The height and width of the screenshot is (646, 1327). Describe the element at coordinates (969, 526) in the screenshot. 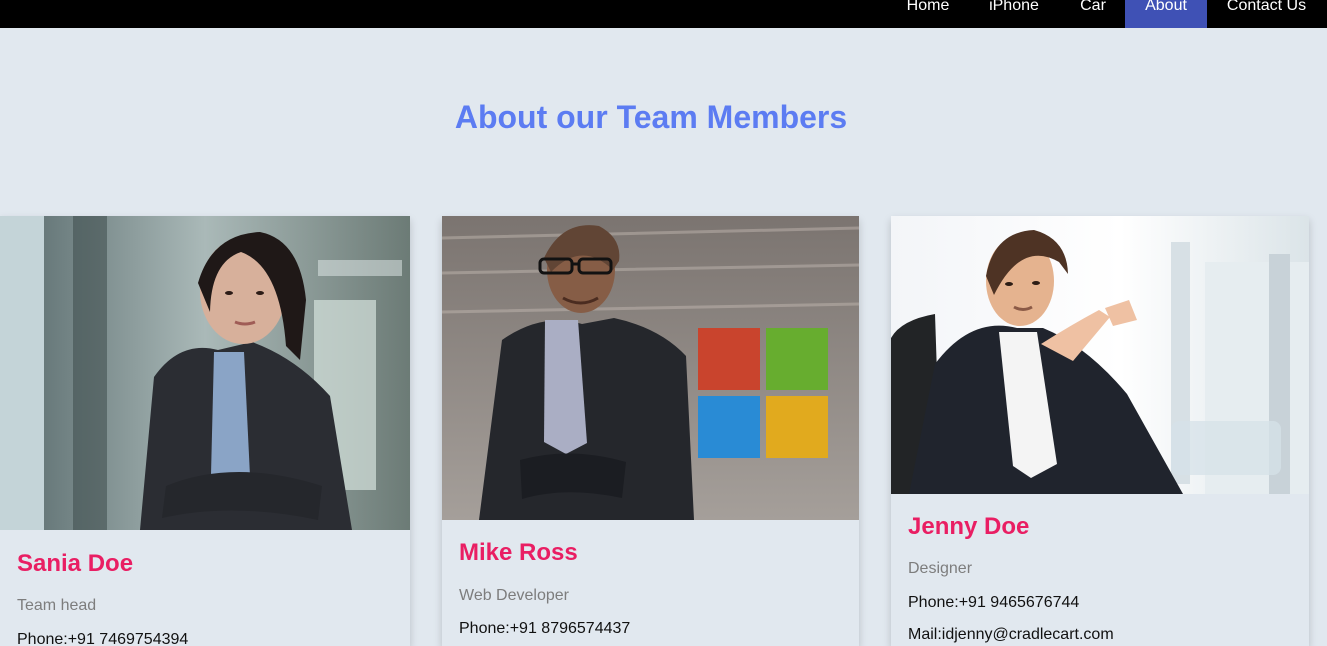

I see `team-member-name: Jenny Doe` at that location.